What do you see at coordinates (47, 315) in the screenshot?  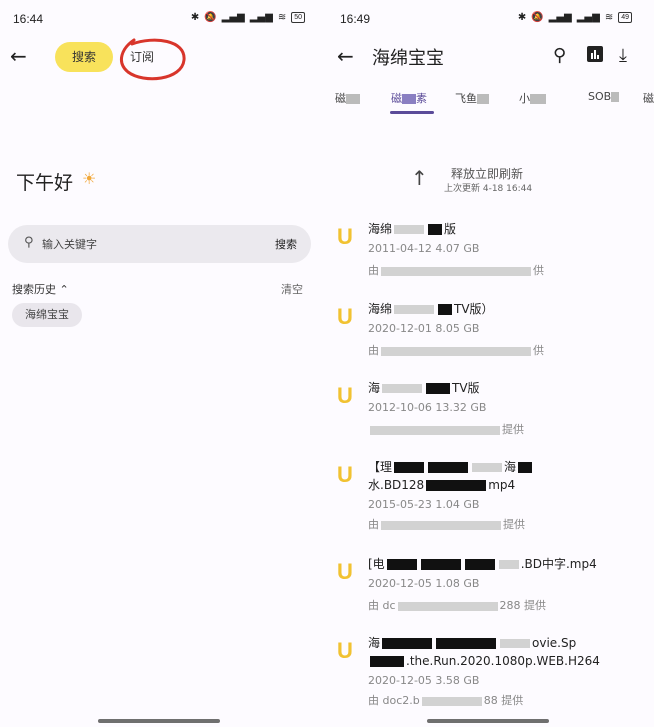 I see `history-chip: 海绵宝宝` at bounding box center [47, 315].